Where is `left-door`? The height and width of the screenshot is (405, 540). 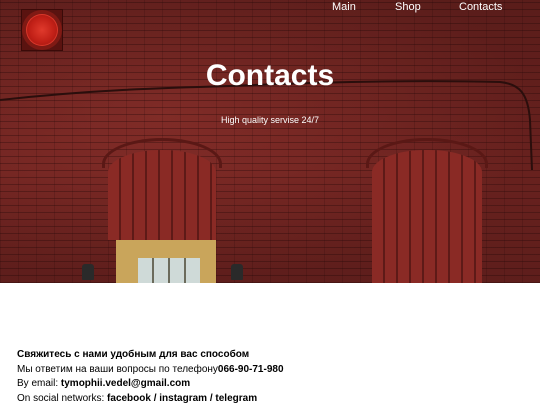
left-door is located at coordinates (162, 195).